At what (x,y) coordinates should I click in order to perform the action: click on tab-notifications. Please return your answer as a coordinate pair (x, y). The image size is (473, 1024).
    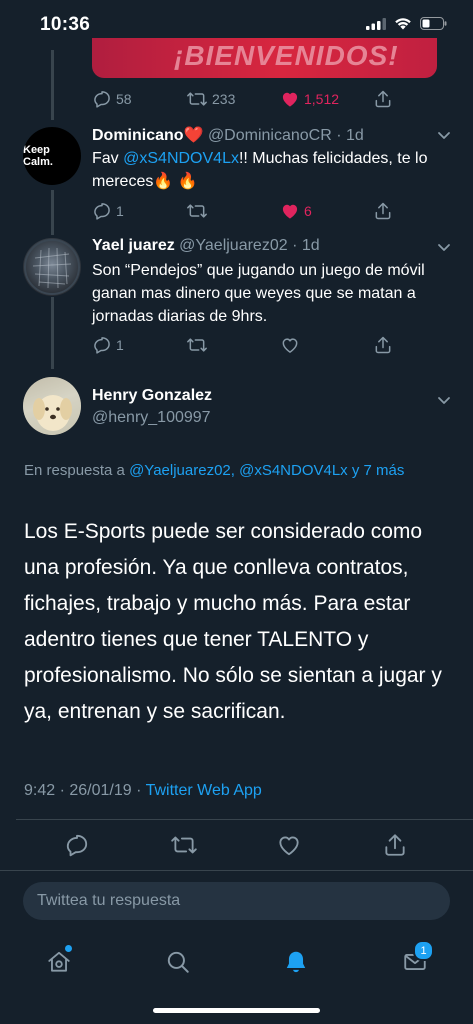
    Looking at the image, I should click on (296, 964).